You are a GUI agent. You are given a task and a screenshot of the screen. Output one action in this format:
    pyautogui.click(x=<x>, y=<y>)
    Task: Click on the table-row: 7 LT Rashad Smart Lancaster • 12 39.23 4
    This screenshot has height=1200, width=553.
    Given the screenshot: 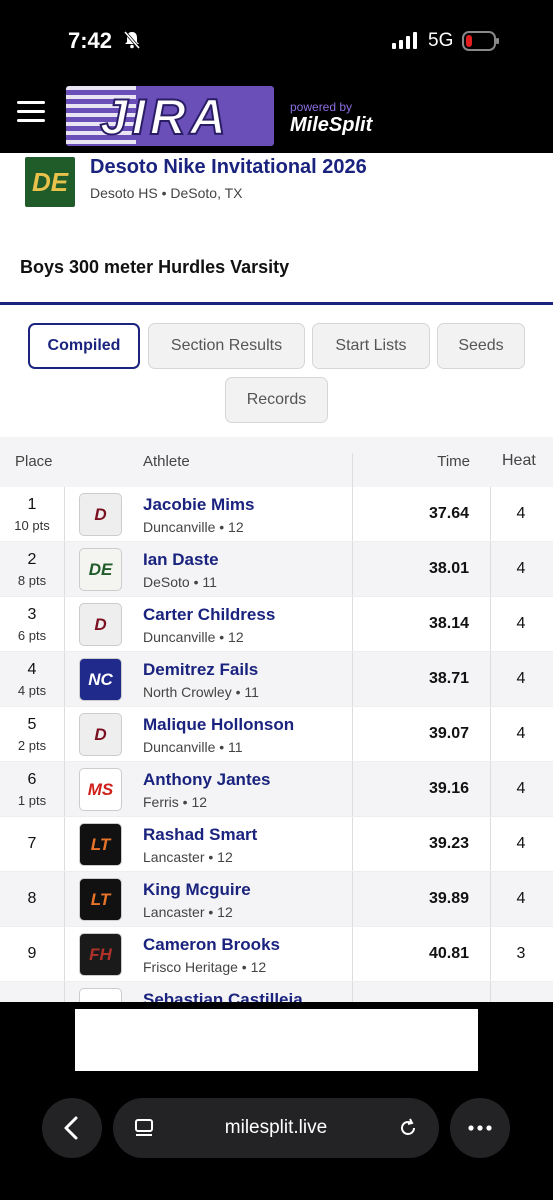 What is the action you would take?
    pyautogui.click(x=276, y=844)
    